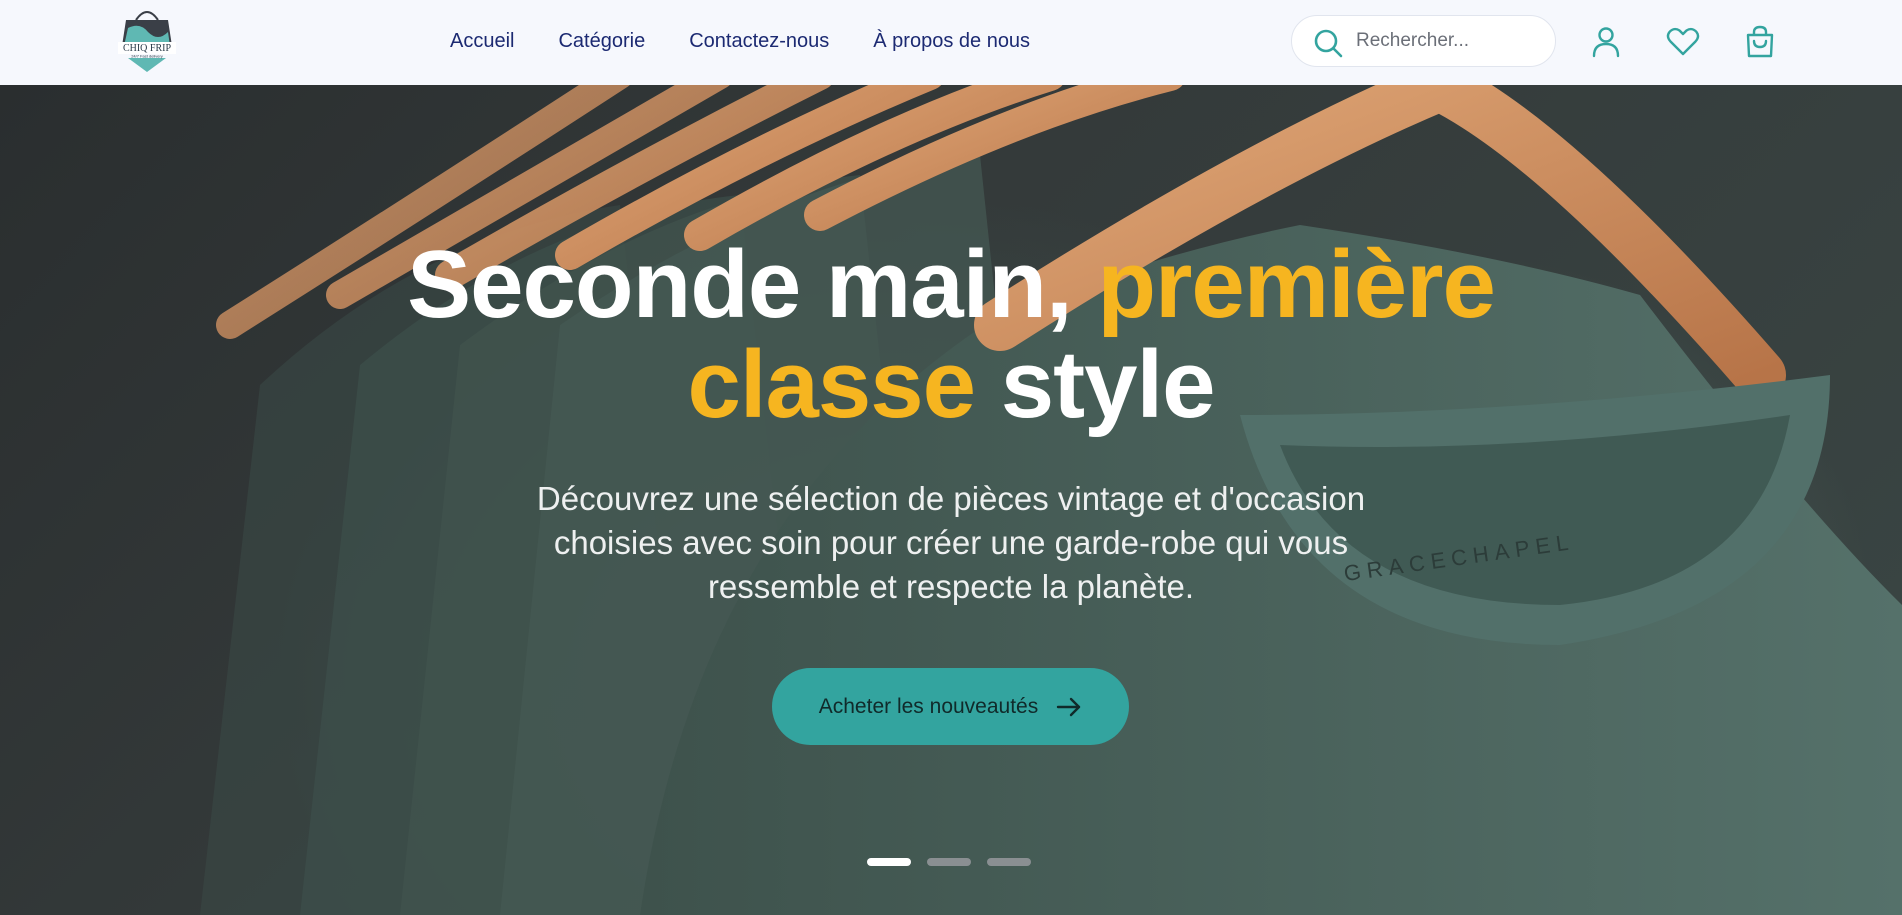 This screenshot has width=1902, height=915. I want to click on nav-link-contact: Contactez-nous, so click(759, 41).